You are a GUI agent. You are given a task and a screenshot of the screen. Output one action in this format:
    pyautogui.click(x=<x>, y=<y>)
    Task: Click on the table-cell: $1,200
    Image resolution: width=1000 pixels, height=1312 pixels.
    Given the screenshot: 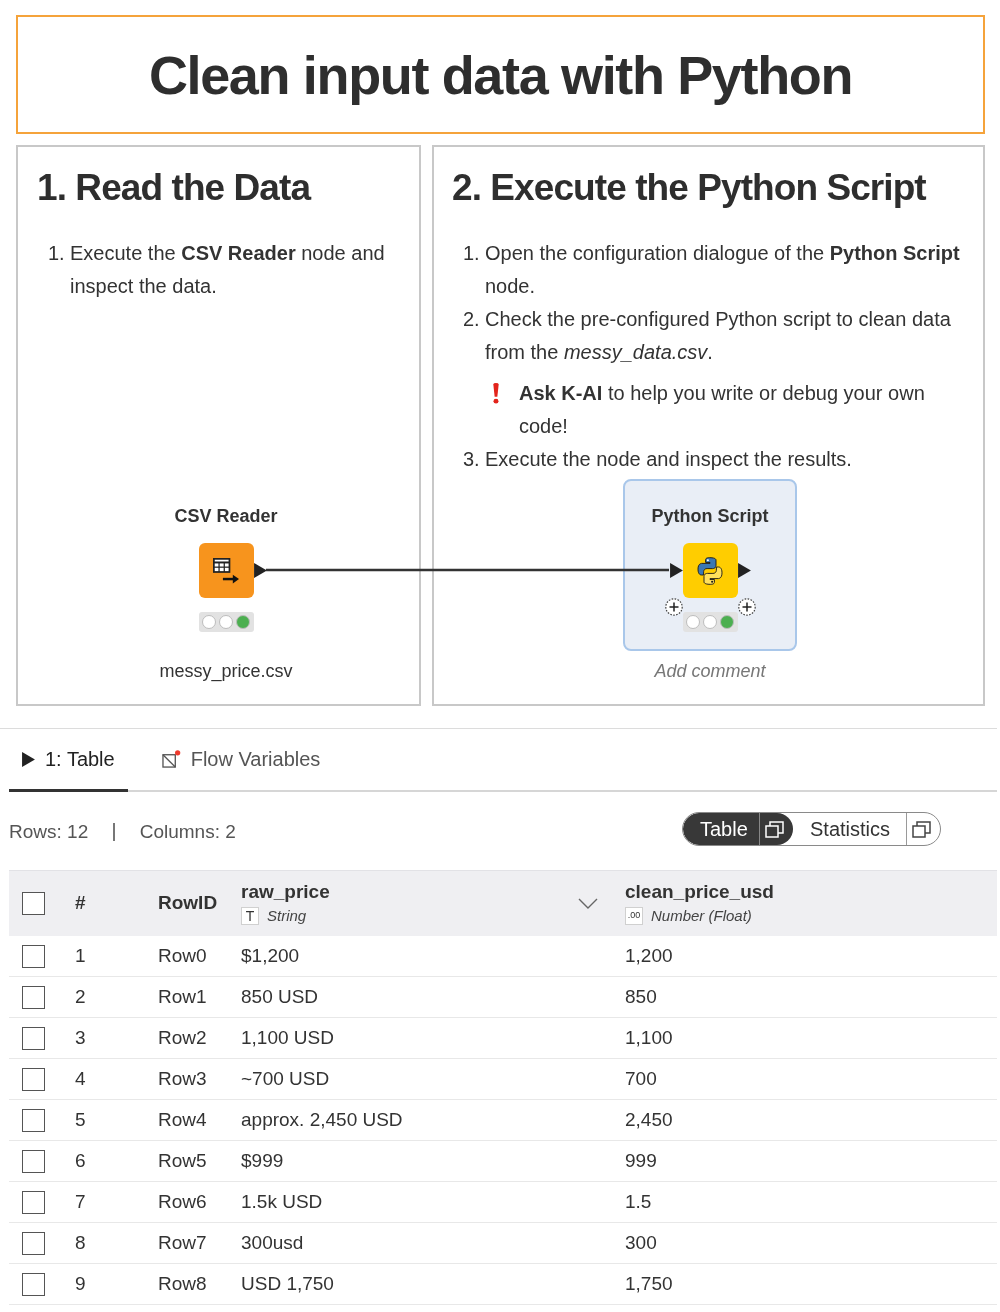 What is the action you would take?
    pyautogui.click(x=270, y=955)
    